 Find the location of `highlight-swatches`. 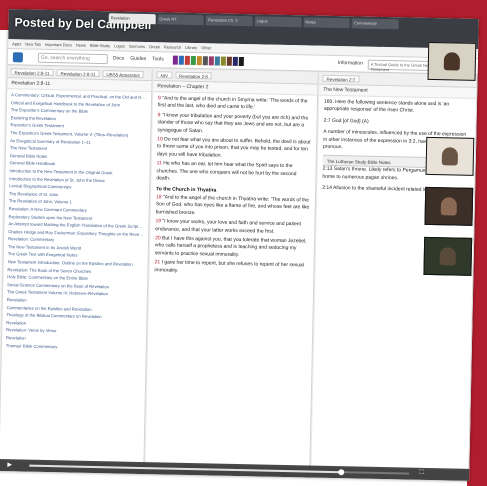

highlight-swatches is located at coordinates (208, 61).